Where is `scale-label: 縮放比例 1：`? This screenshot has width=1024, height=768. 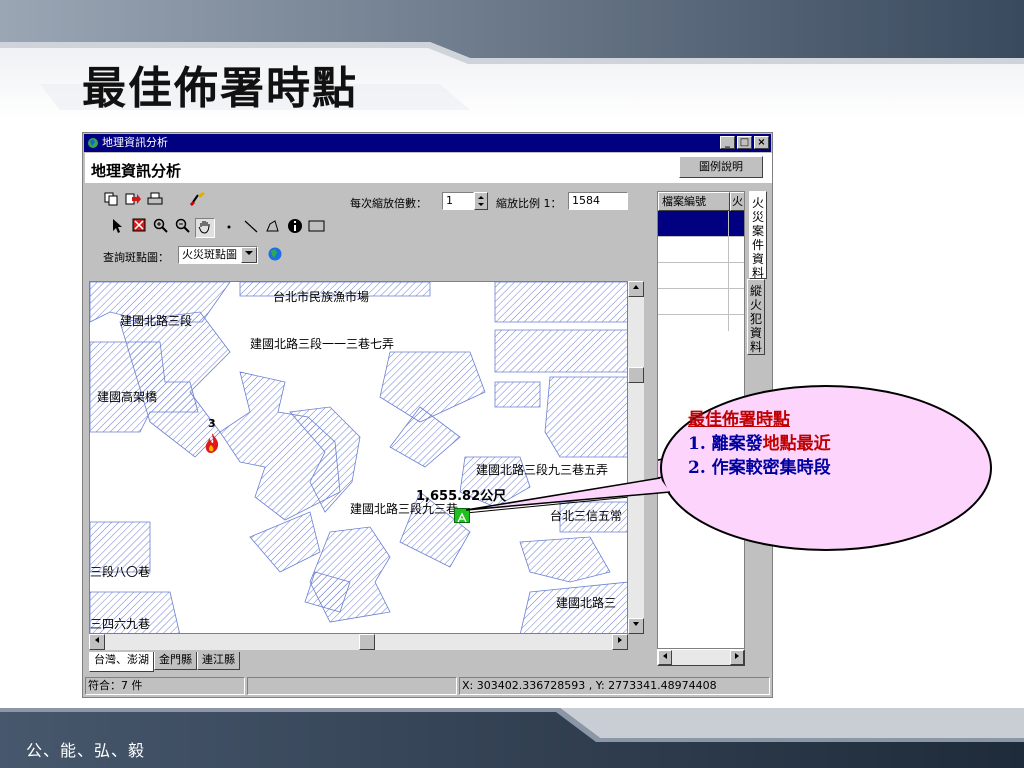 scale-label: 縮放比例 1： is located at coordinates (529, 203).